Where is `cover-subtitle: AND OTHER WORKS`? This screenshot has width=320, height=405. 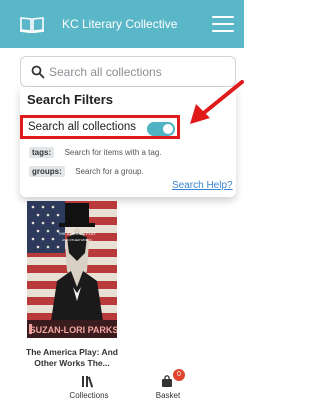
cover-subtitle: AND OTHER WORKS is located at coordinates (77, 240).